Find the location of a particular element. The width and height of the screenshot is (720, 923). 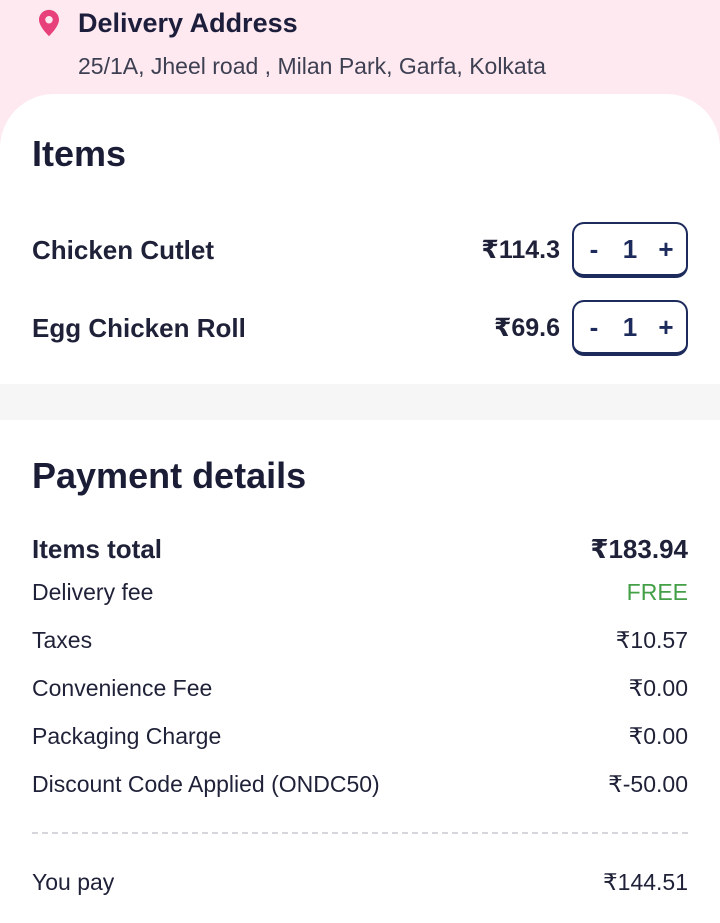

packaging-charge-label: Packaging Charge is located at coordinates (127, 735).